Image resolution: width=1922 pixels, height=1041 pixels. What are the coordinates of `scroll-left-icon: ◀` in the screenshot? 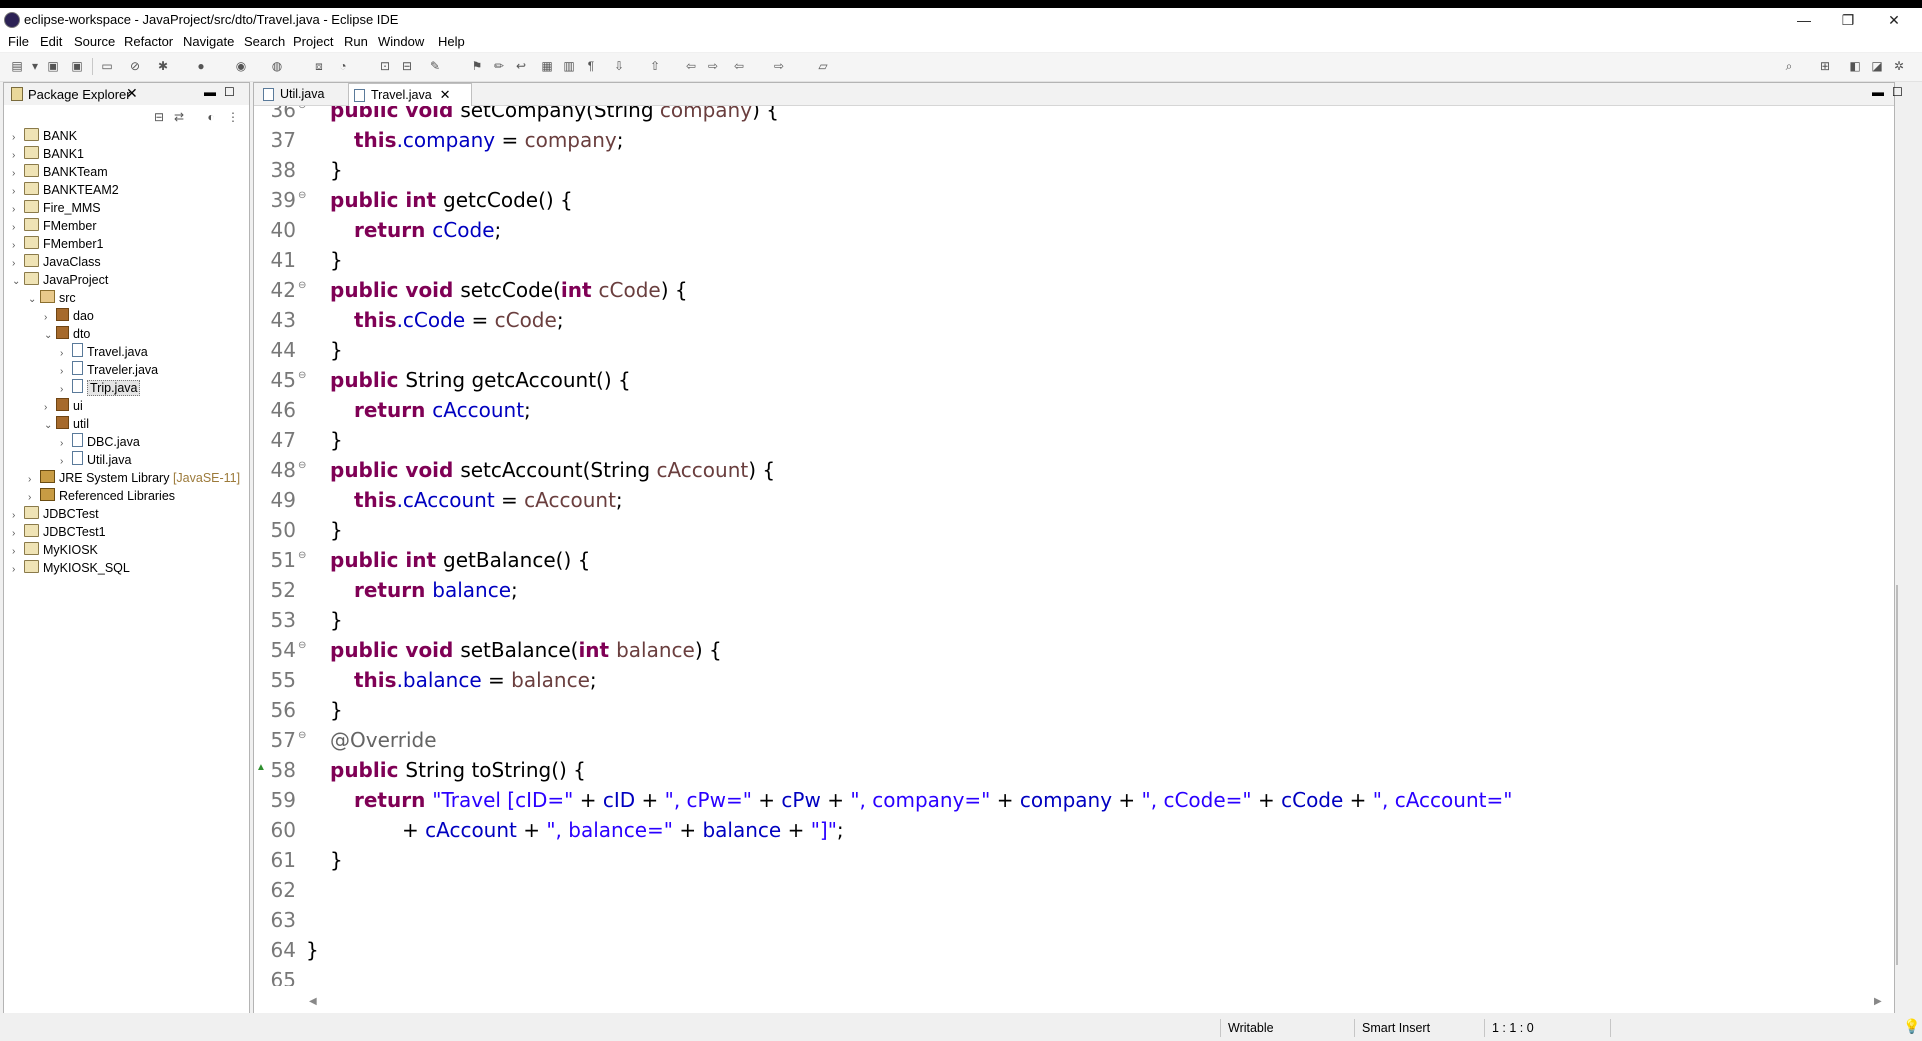 It's located at (313, 1001).